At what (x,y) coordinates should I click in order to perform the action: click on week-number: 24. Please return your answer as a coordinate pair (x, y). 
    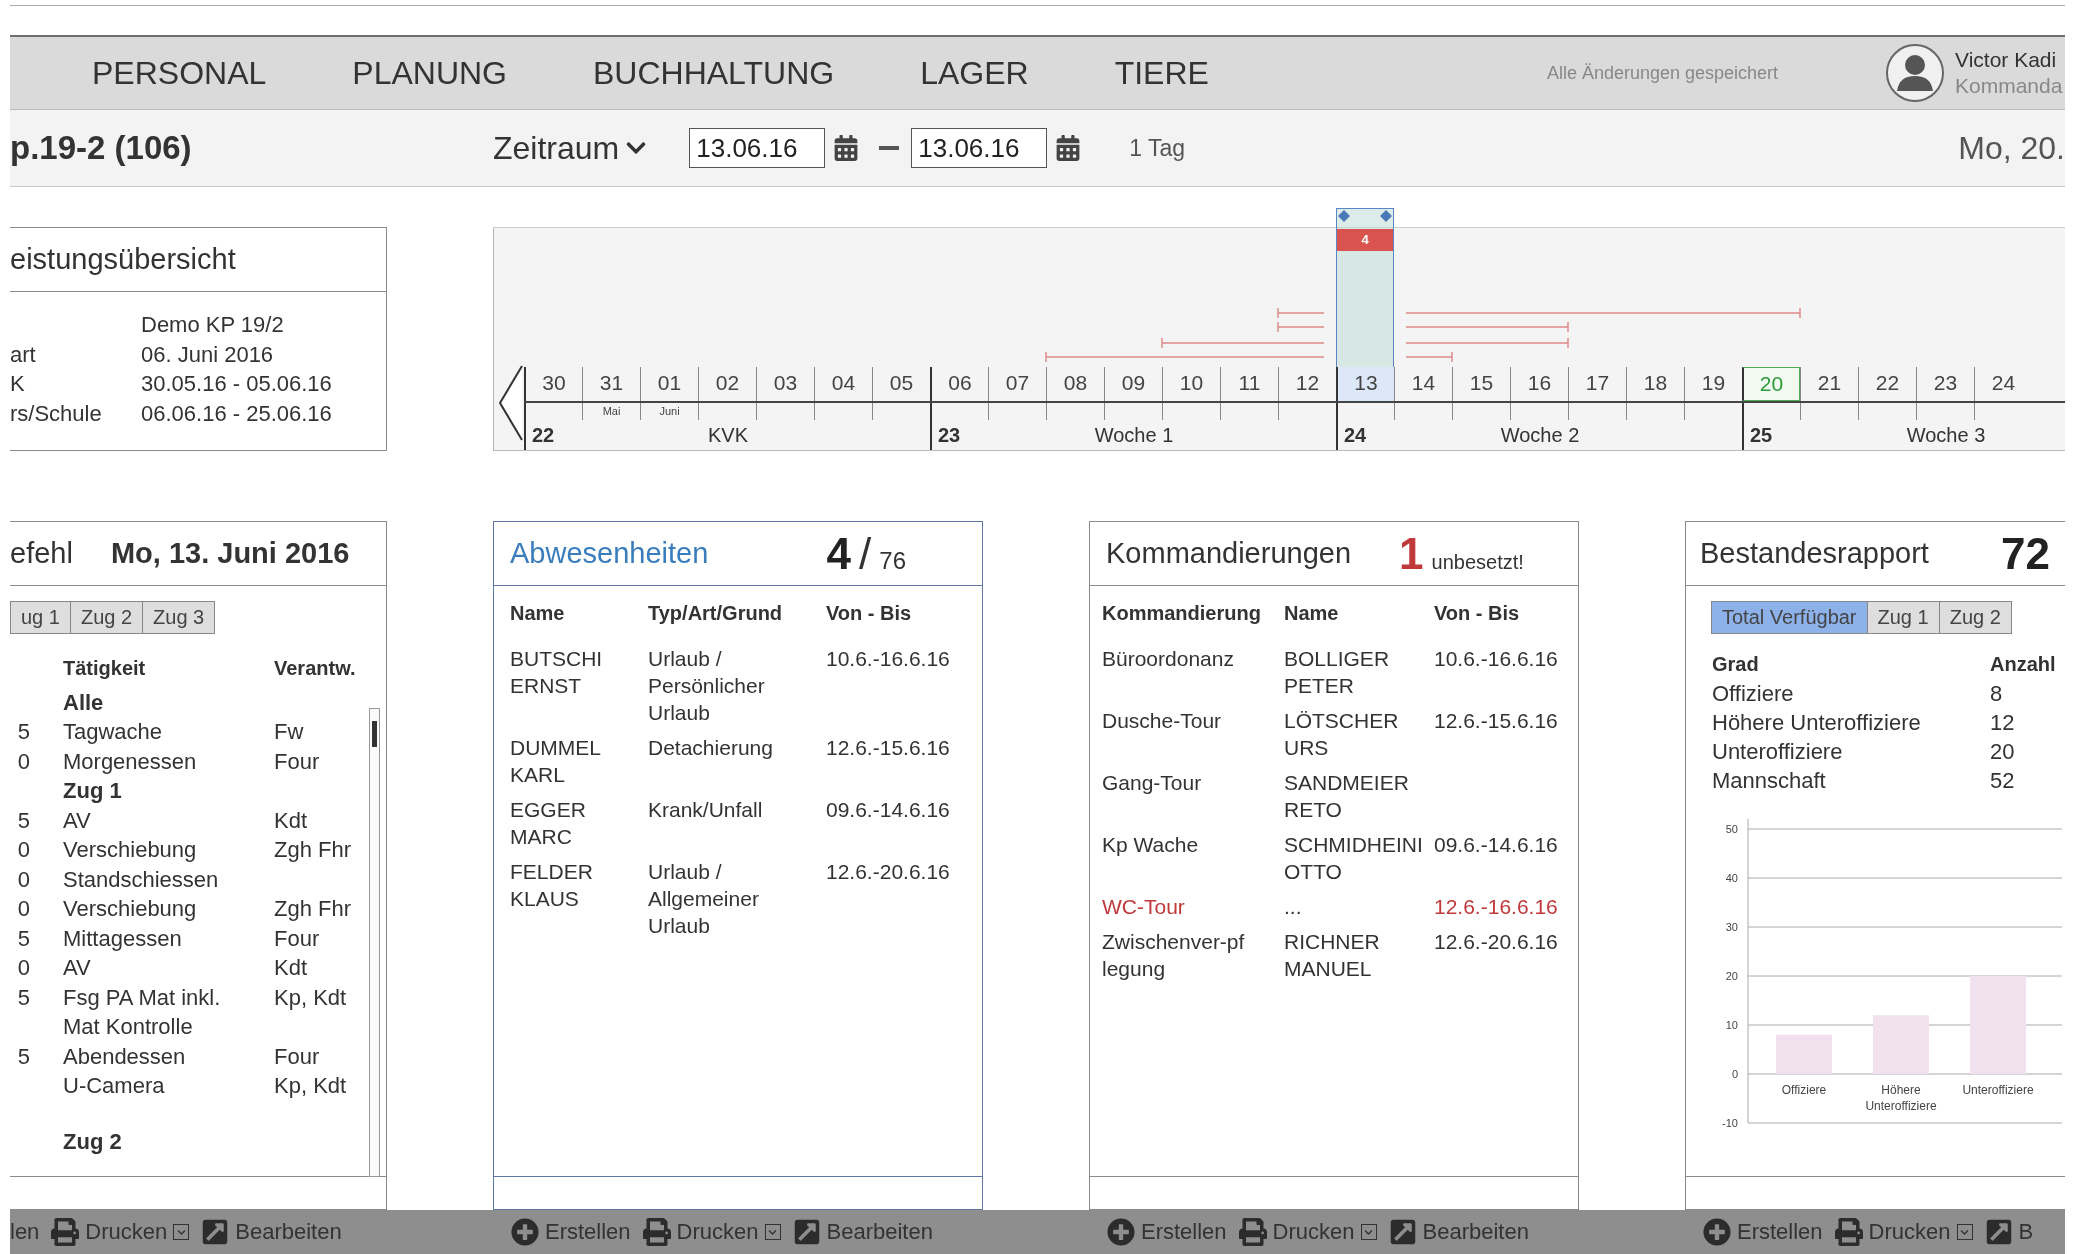
    Looking at the image, I should click on (1355, 435).